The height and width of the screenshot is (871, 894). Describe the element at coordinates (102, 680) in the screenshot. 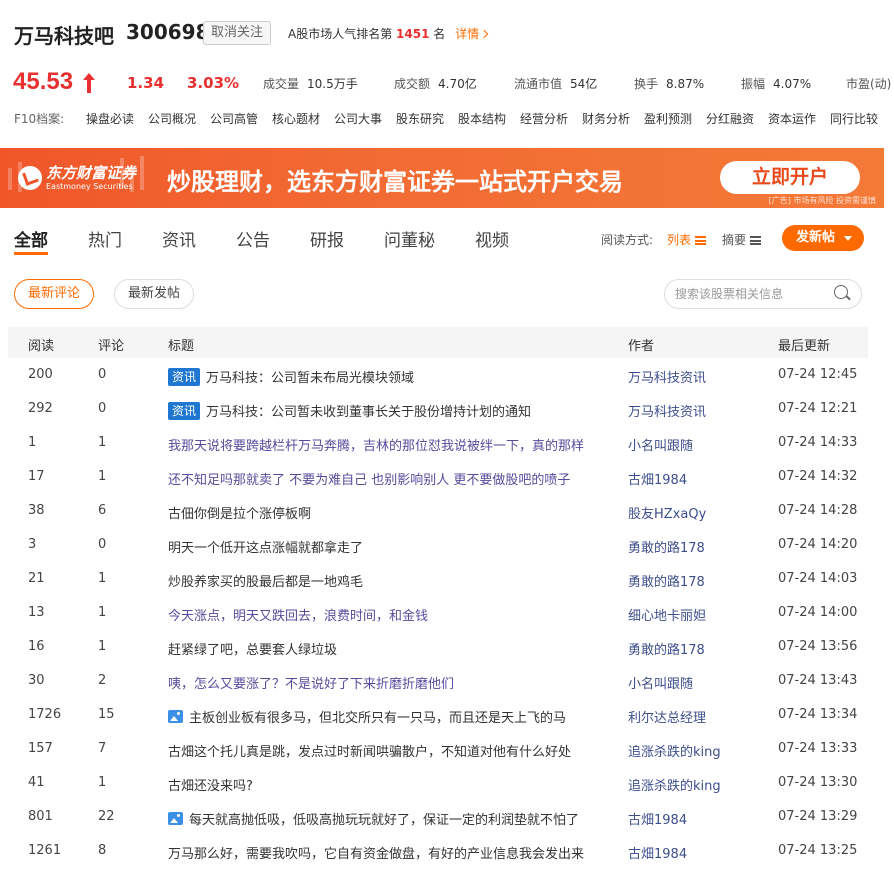

I see `comment-count: 2` at that location.